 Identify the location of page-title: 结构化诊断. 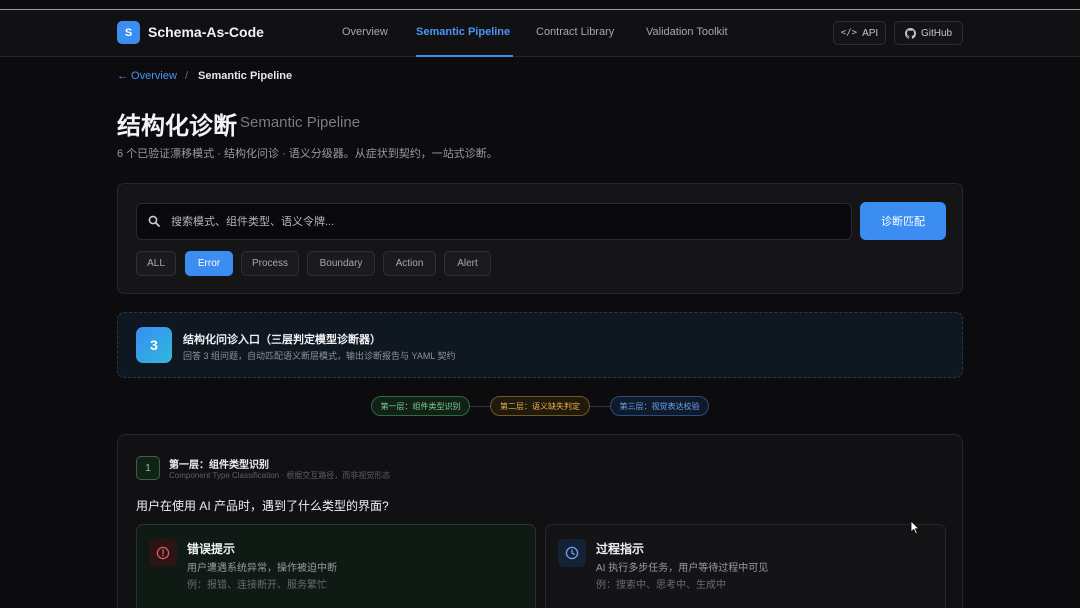
(177, 126).